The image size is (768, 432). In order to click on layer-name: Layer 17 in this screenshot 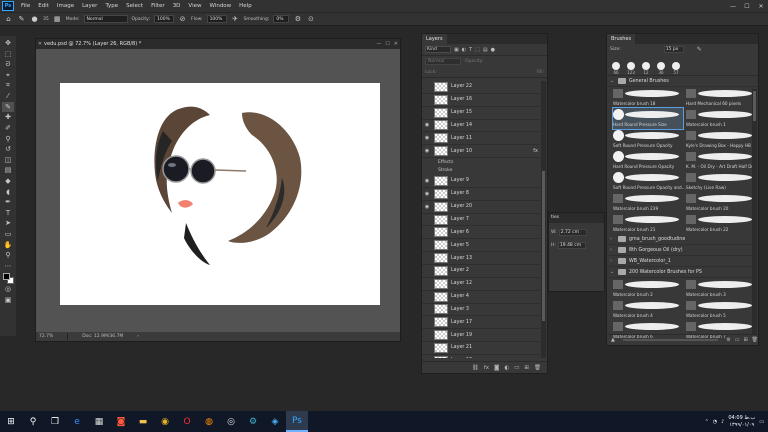, I will do `click(461, 322)`.